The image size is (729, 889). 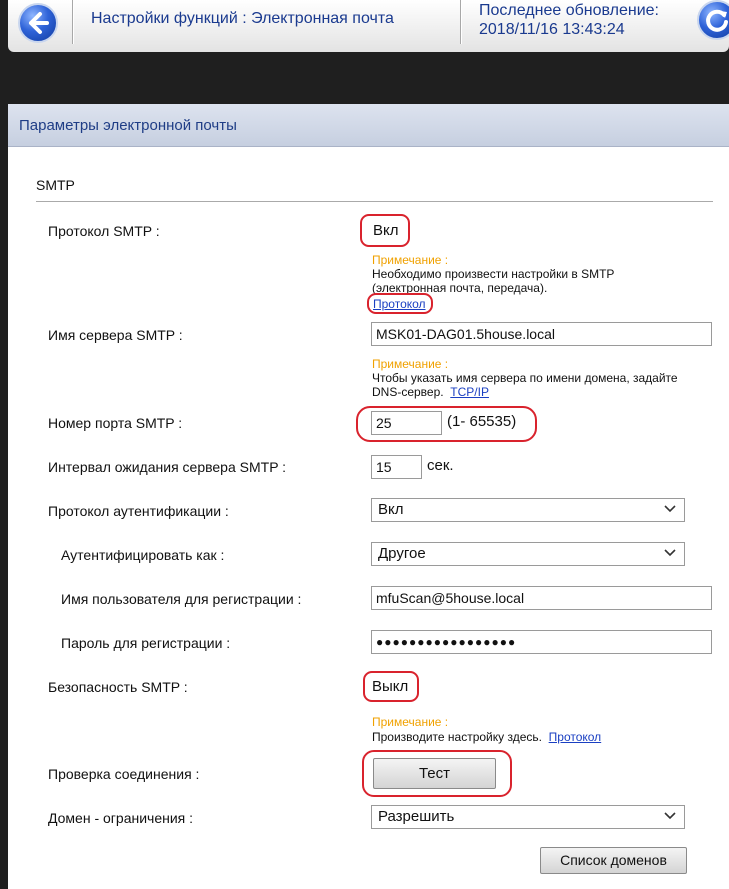 What do you see at coordinates (118, 687) in the screenshot?
I see `smtp-security-label: Безопасность SMTP :` at bounding box center [118, 687].